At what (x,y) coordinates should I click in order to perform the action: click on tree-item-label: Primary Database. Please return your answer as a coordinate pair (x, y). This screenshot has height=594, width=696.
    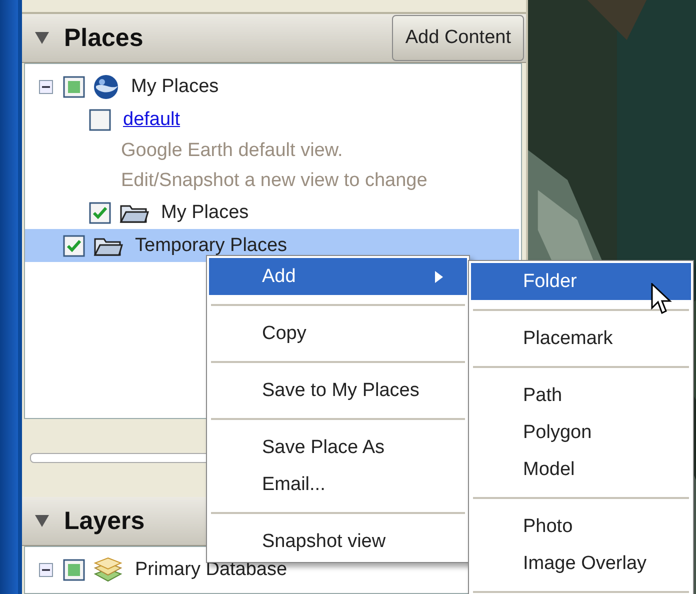
    Looking at the image, I should click on (211, 569).